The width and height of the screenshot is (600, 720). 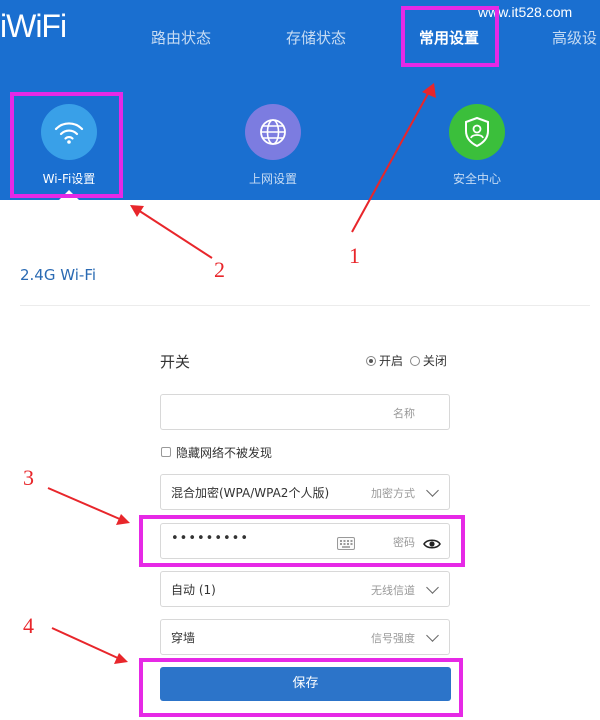 I want to click on eye-icon, so click(x=432, y=544).